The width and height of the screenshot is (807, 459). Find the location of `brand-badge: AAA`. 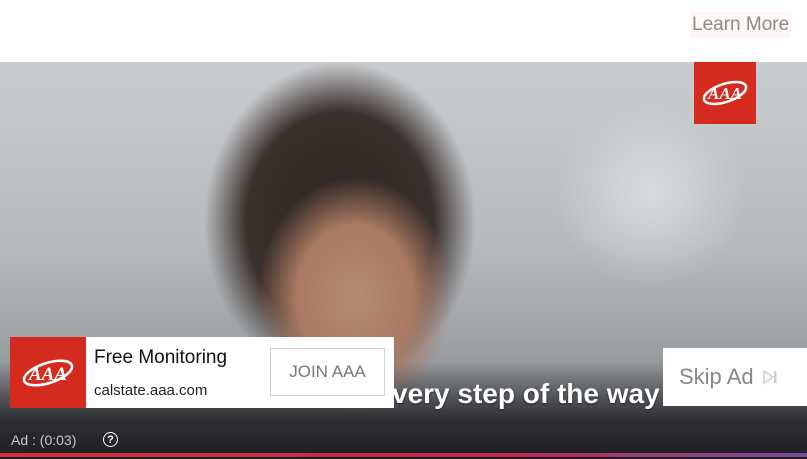

brand-badge: AAA is located at coordinates (725, 93).